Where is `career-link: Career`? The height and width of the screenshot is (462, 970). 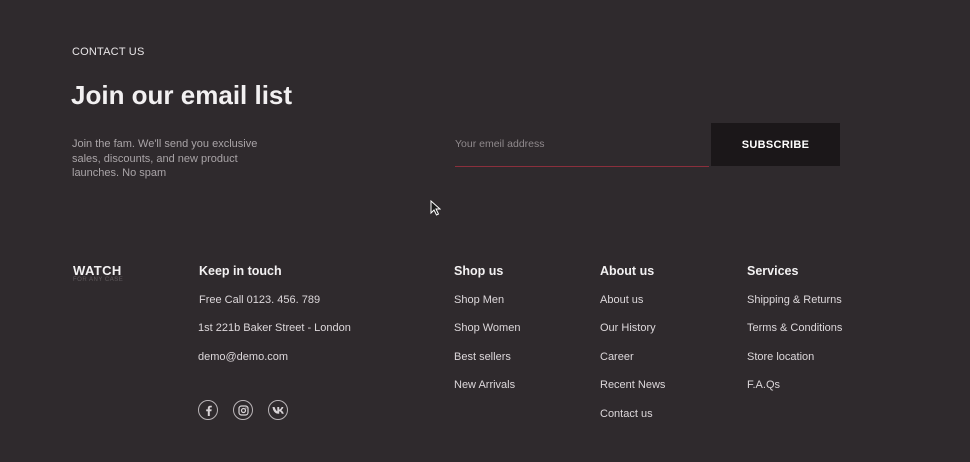 career-link: Career is located at coordinates (617, 357).